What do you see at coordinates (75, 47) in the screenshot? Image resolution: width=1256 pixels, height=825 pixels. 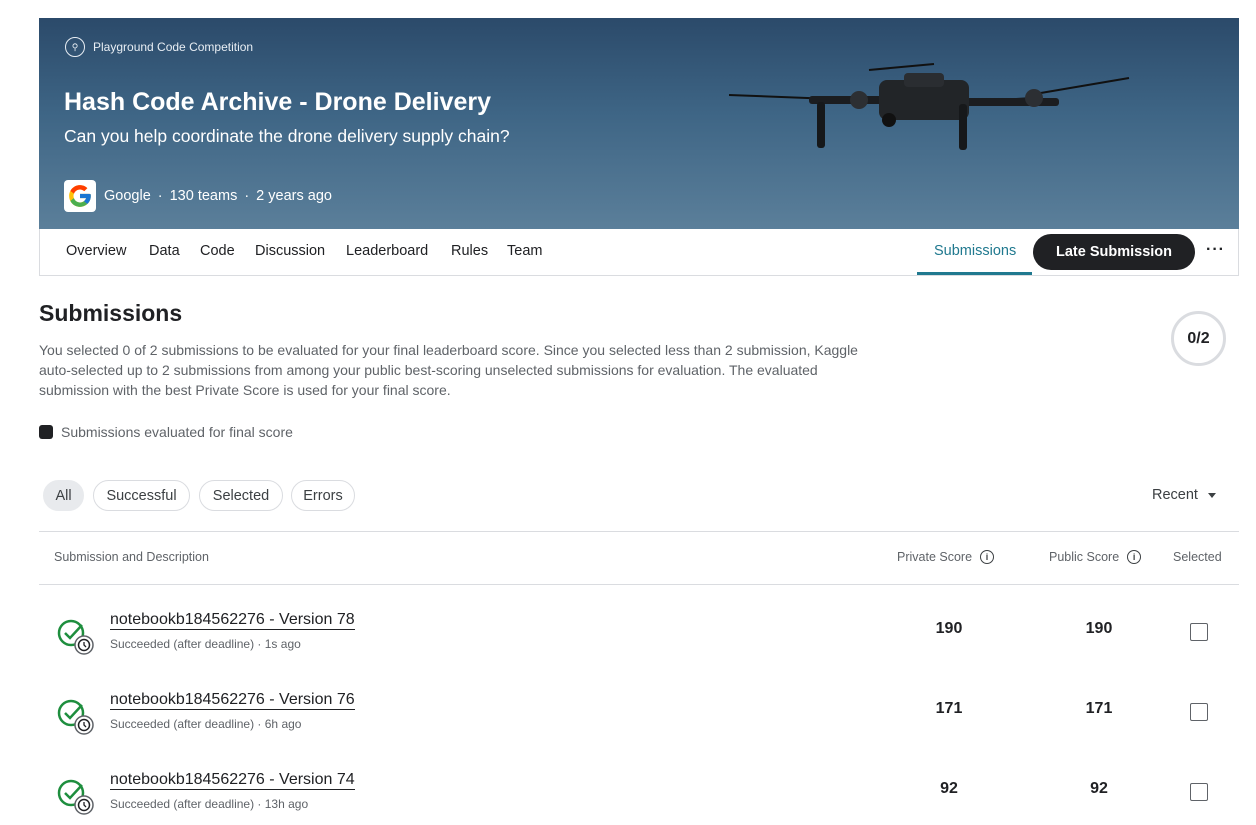 I see `bicycle-icon: ⚲` at bounding box center [75, 47].